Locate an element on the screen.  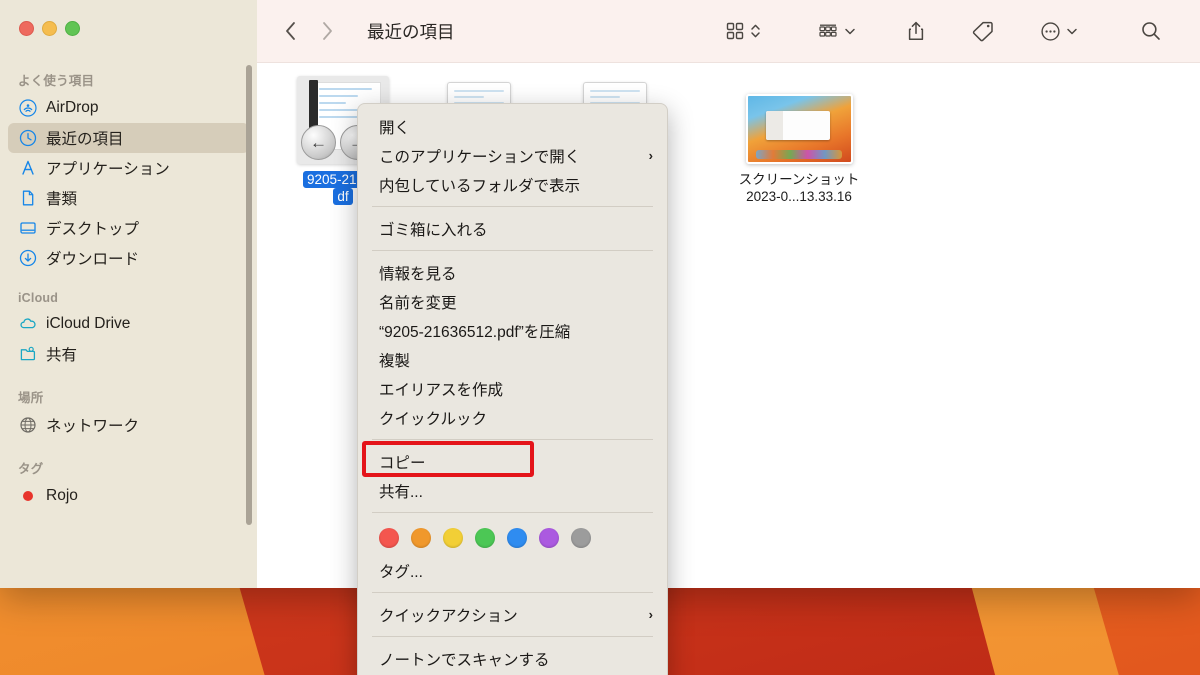
share-button is located at coordinates (916, 31).